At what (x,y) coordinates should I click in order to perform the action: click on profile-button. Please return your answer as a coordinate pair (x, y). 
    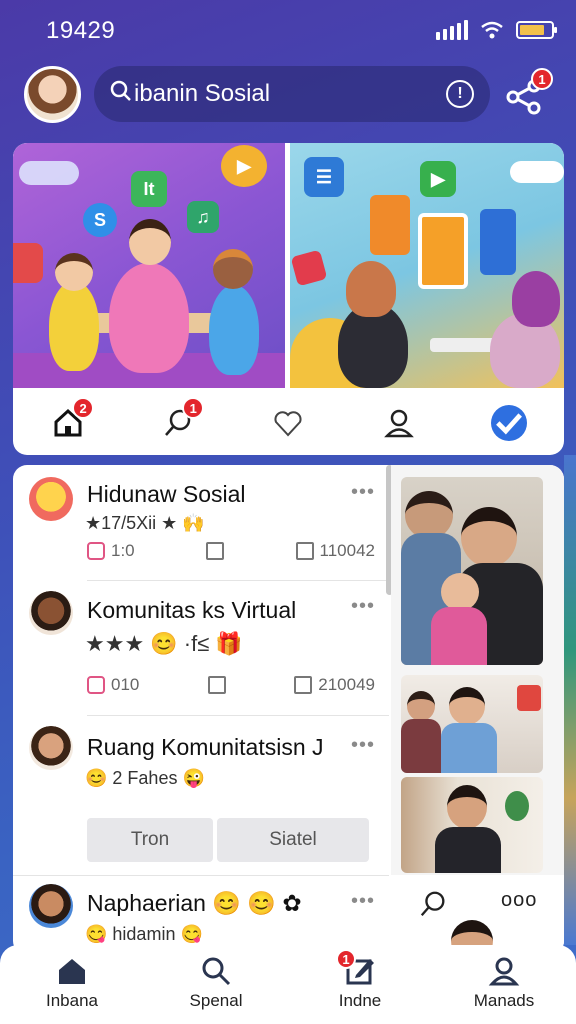
    Looking at the image, I should click on (399, 423).